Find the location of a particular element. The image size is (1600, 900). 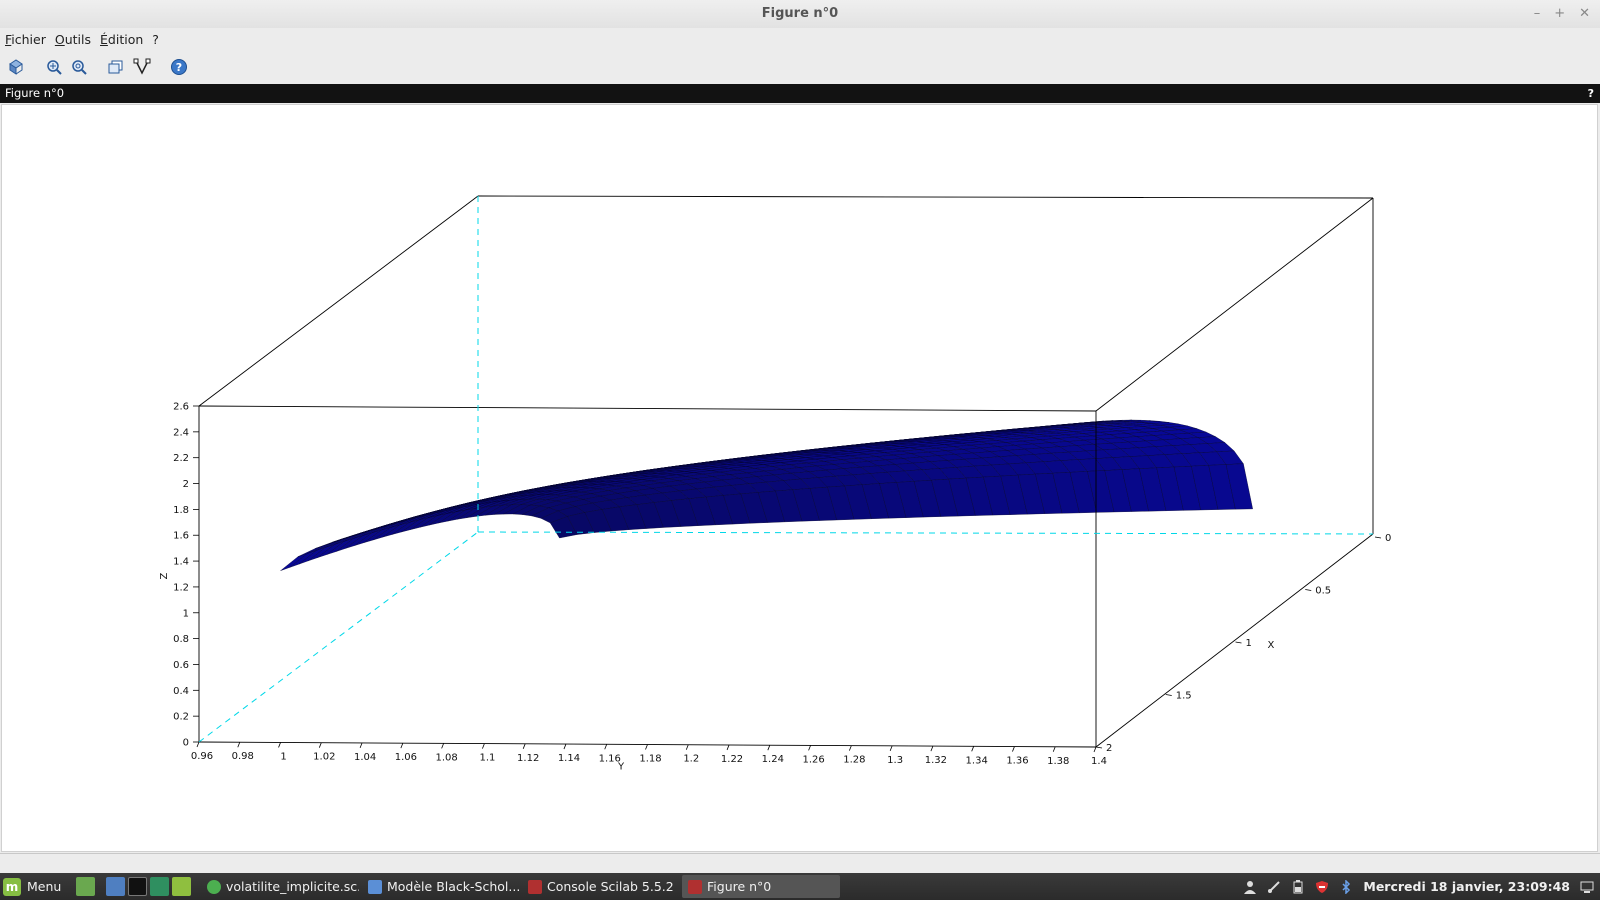

x-tick-label: 2 is located at coordinates (1109, 748).